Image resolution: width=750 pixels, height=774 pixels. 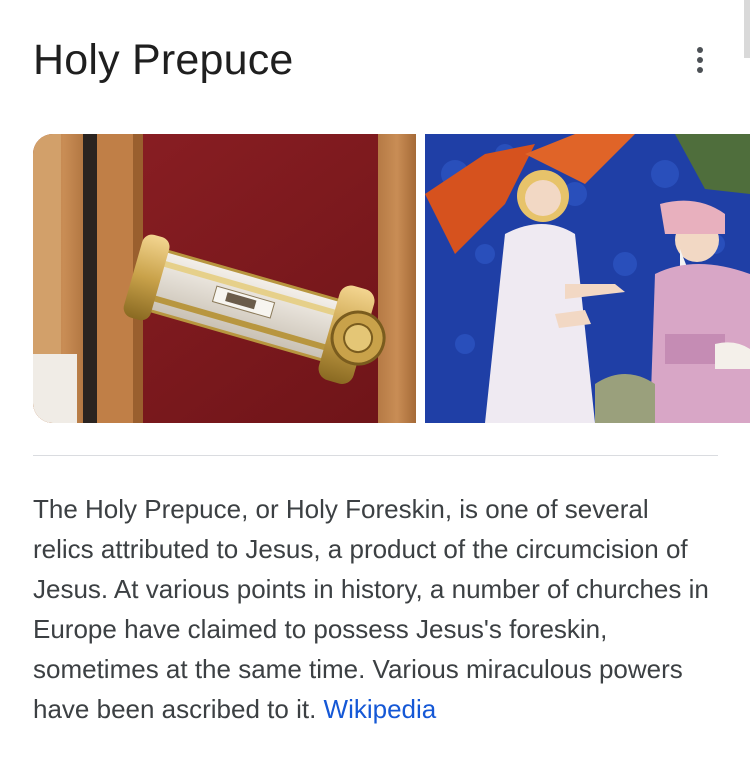 What do you see at coordinates (375, 455) in the screenshot?
I see `divider` at bounding box center [375, 455].